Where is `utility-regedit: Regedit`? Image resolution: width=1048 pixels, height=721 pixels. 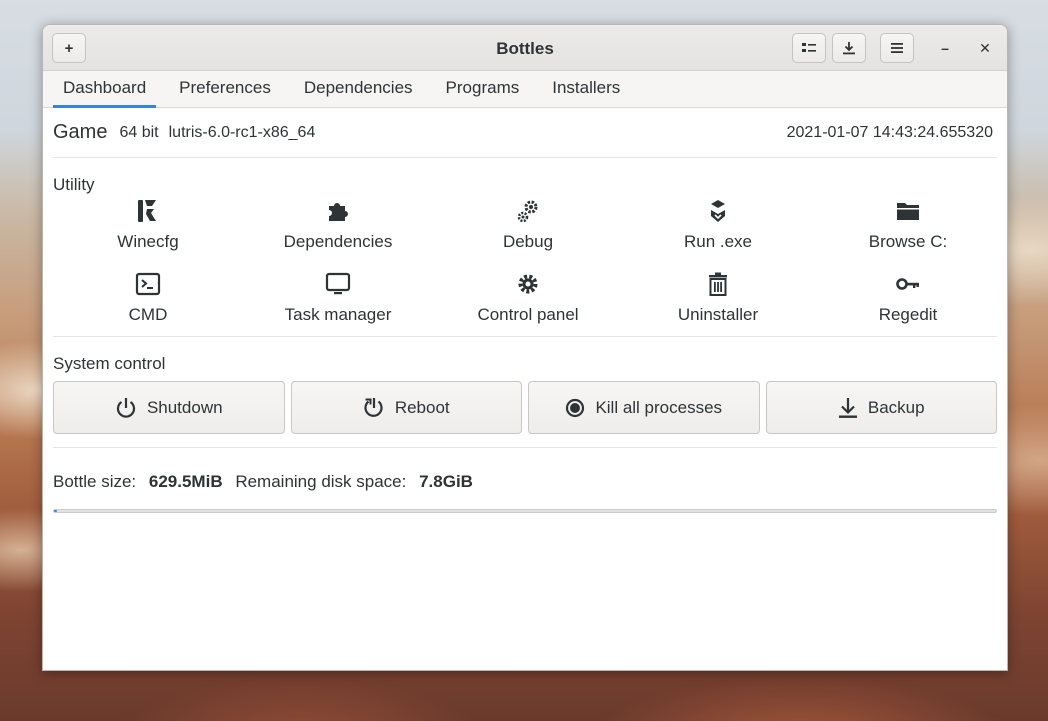
utility-regedit: Regedit is located at coordinates (908, 297).